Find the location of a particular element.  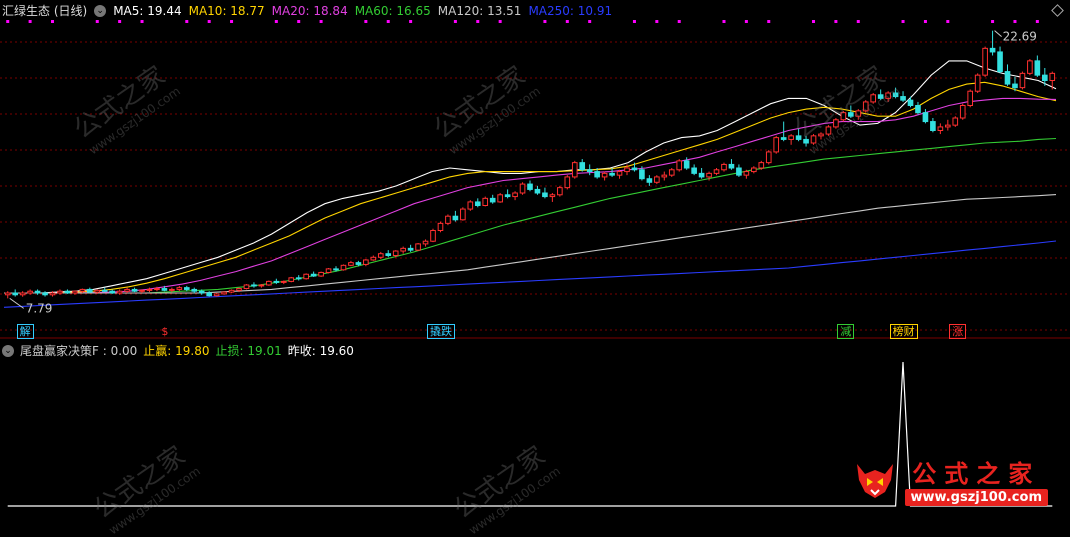

stop-loss-value: 止损: 19.01 is located at coordinates (248, 351).